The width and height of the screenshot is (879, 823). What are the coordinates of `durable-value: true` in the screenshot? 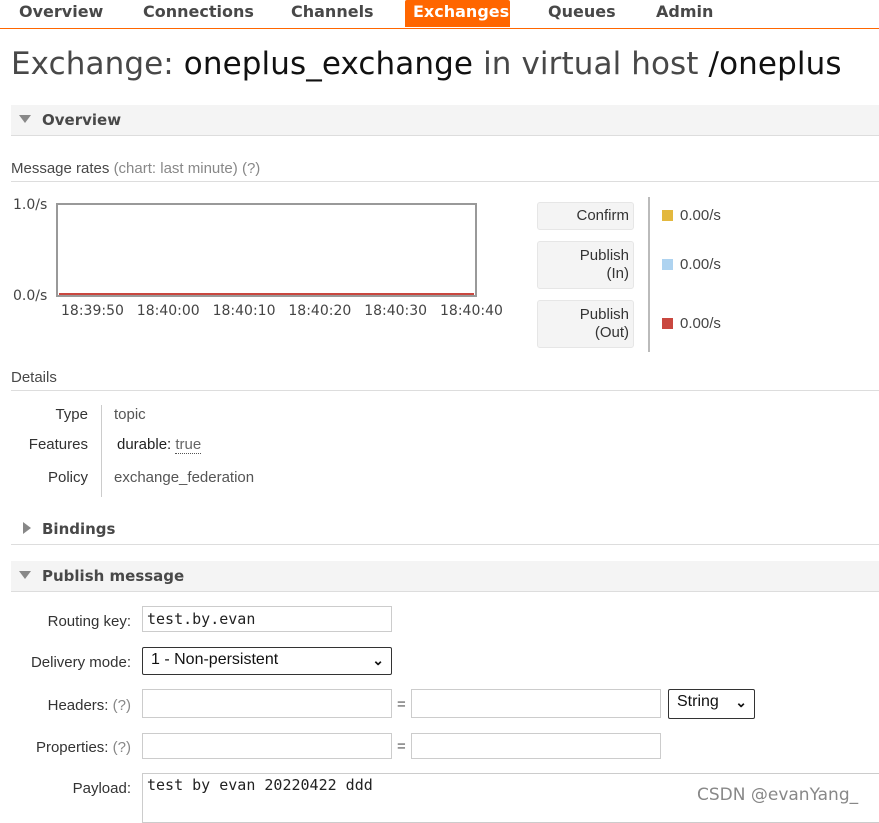 It's located at (188, 445).